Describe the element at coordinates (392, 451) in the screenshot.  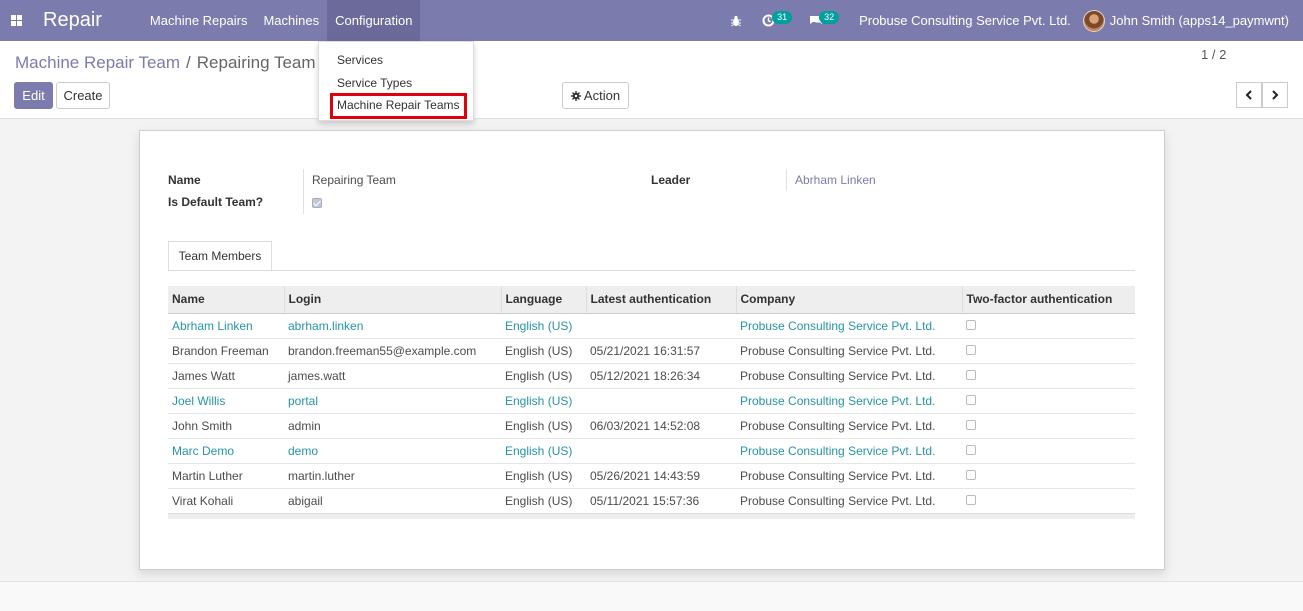
I see `member-login: demo` at that location.